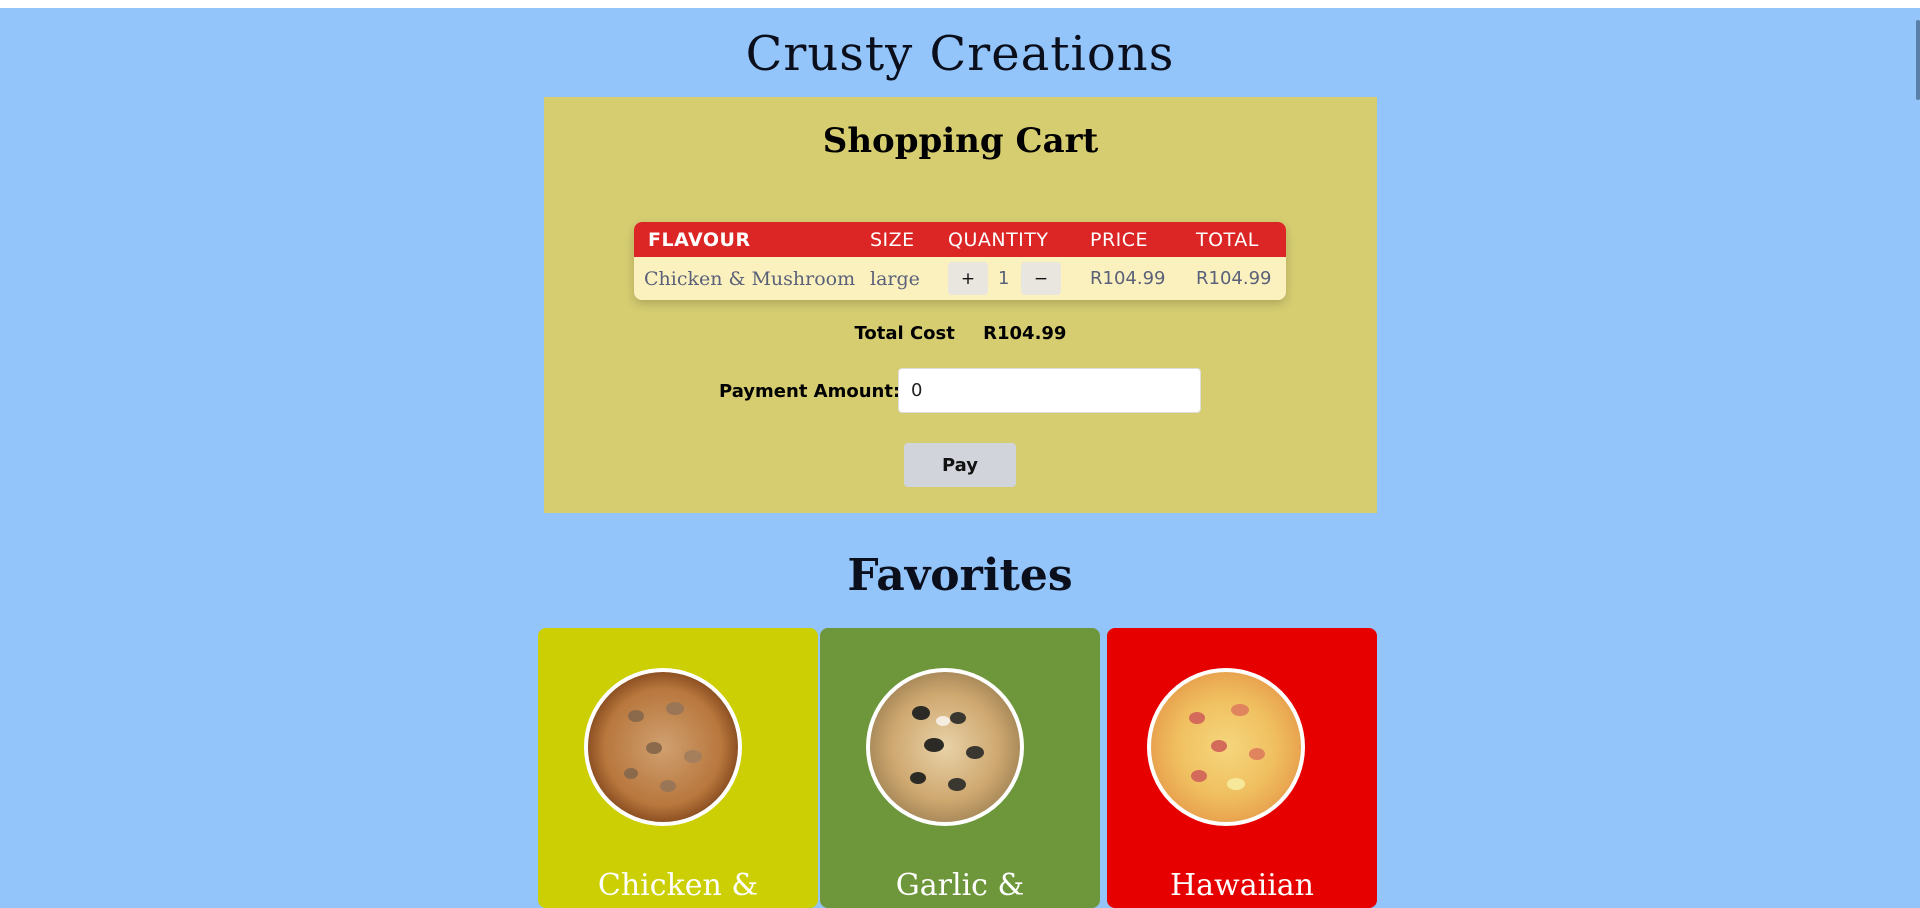 The image size is (1920, 908). What do you see at coordinates (810, 391) in the screenshot?
I see `payment-amount-label: Payment Amount:` at bounding box center [810, 391].